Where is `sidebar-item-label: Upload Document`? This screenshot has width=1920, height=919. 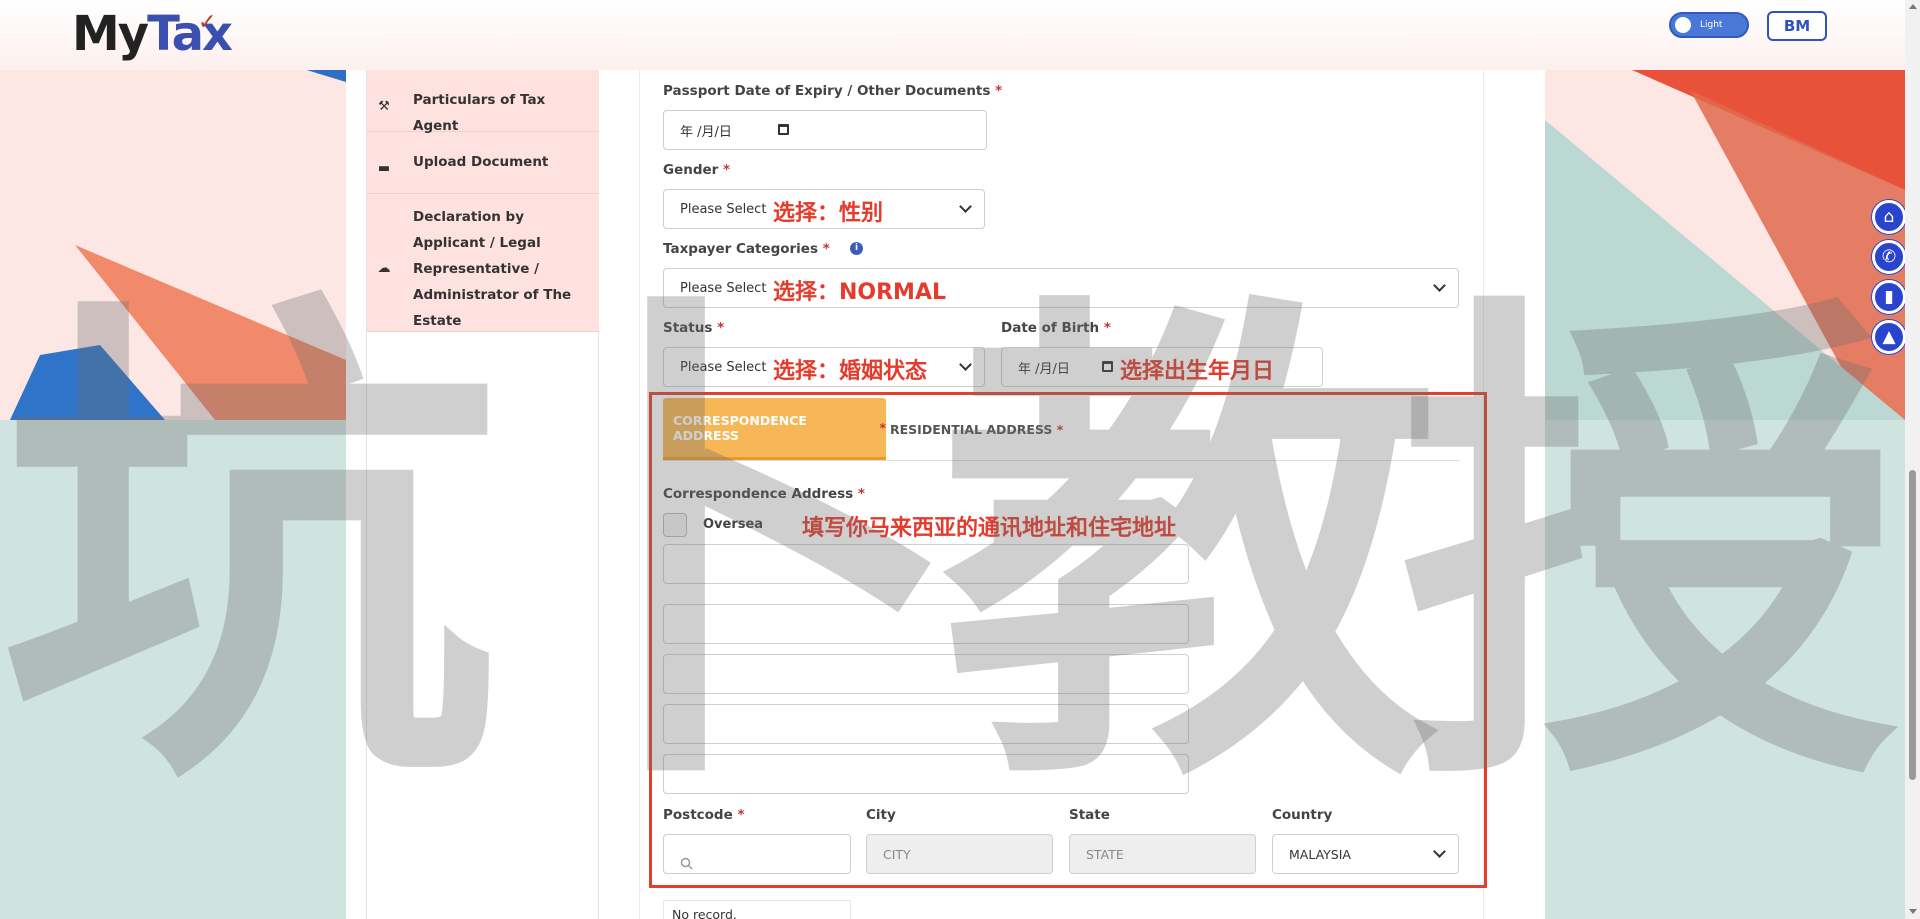 sidebar-item-label: Upload Document is located at coordinates (481, 162).